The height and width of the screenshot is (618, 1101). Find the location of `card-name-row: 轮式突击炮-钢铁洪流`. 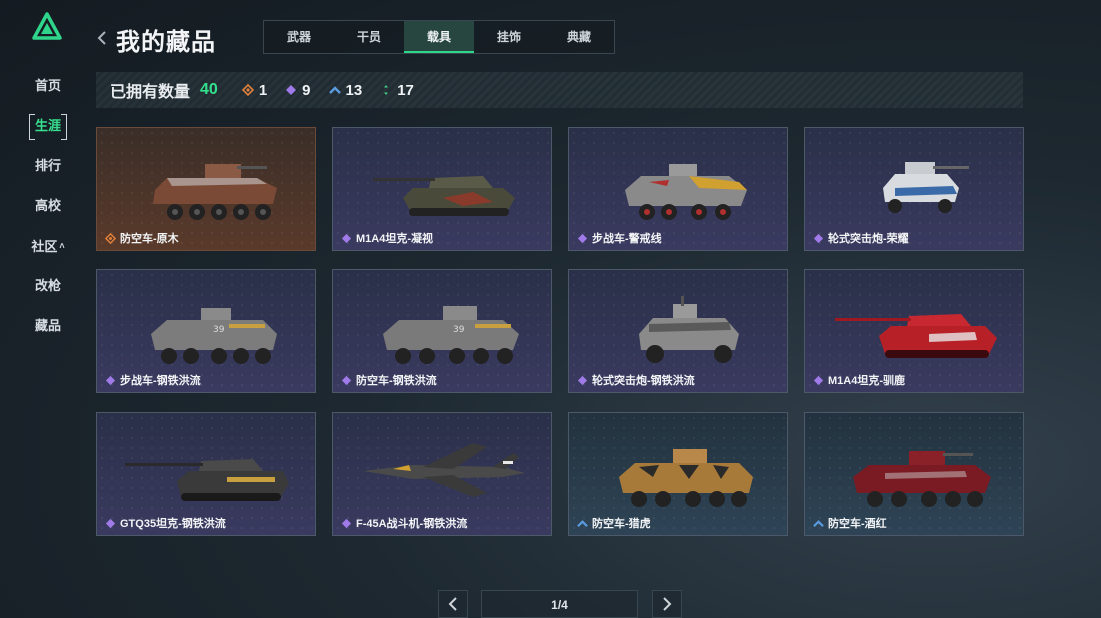

card-name-row: 轮式突击炮-钢铁洪流 is located at coordinates (636, 380).